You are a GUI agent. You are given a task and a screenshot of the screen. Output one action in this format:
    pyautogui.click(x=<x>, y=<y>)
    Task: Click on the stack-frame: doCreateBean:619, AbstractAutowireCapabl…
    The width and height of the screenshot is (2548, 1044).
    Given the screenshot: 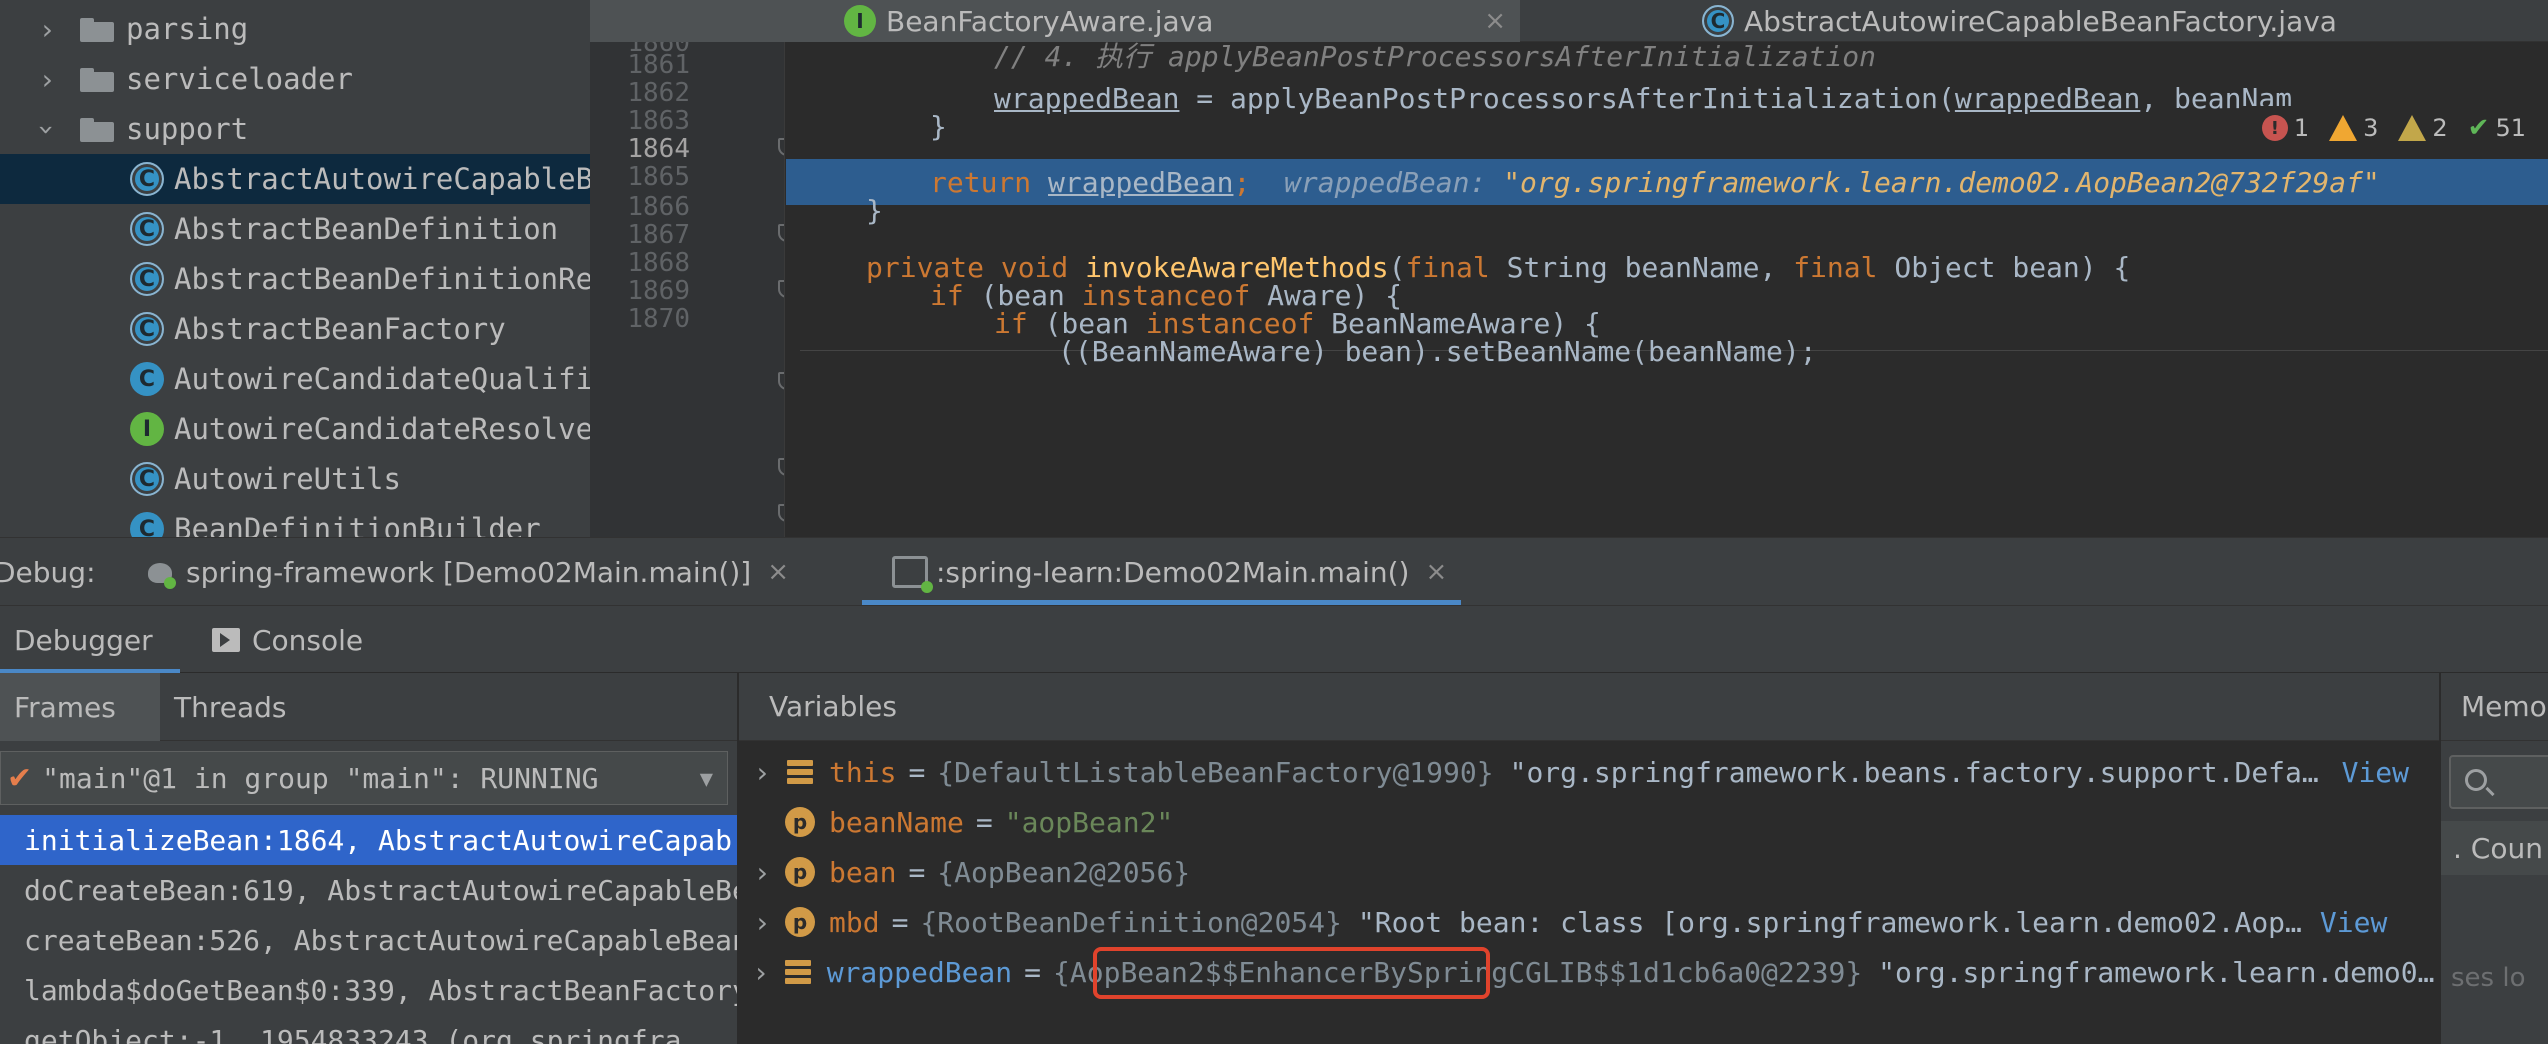 What is the action you would take?
    pyautogui.click(x=368, y=890)
    